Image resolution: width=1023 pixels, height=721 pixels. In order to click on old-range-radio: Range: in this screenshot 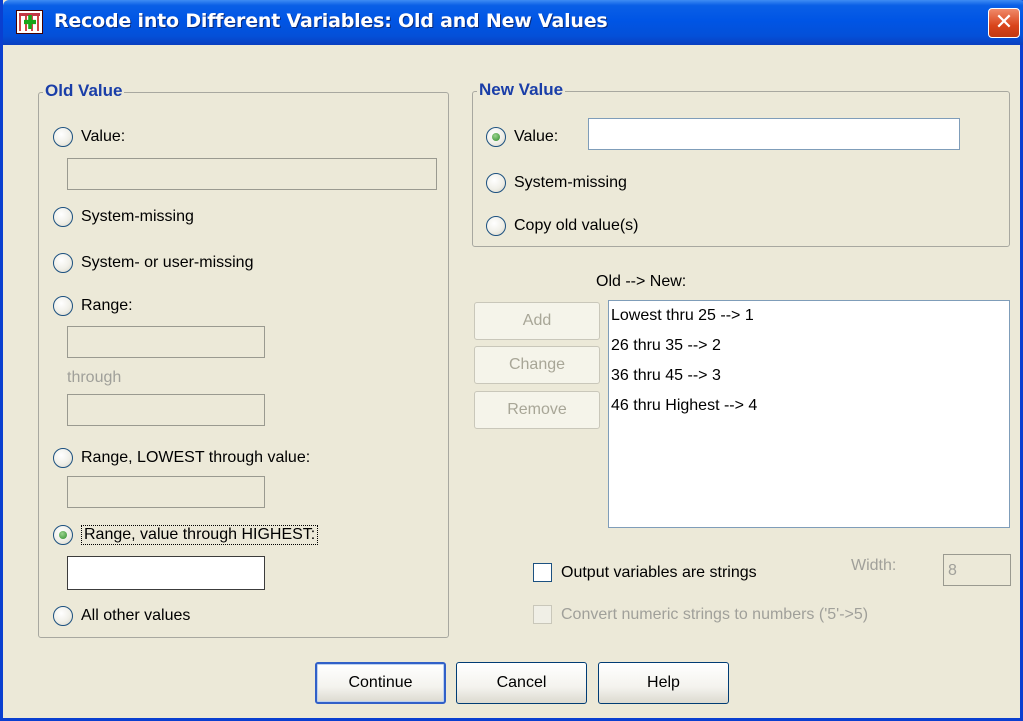, I will do `click(93, 306)`.